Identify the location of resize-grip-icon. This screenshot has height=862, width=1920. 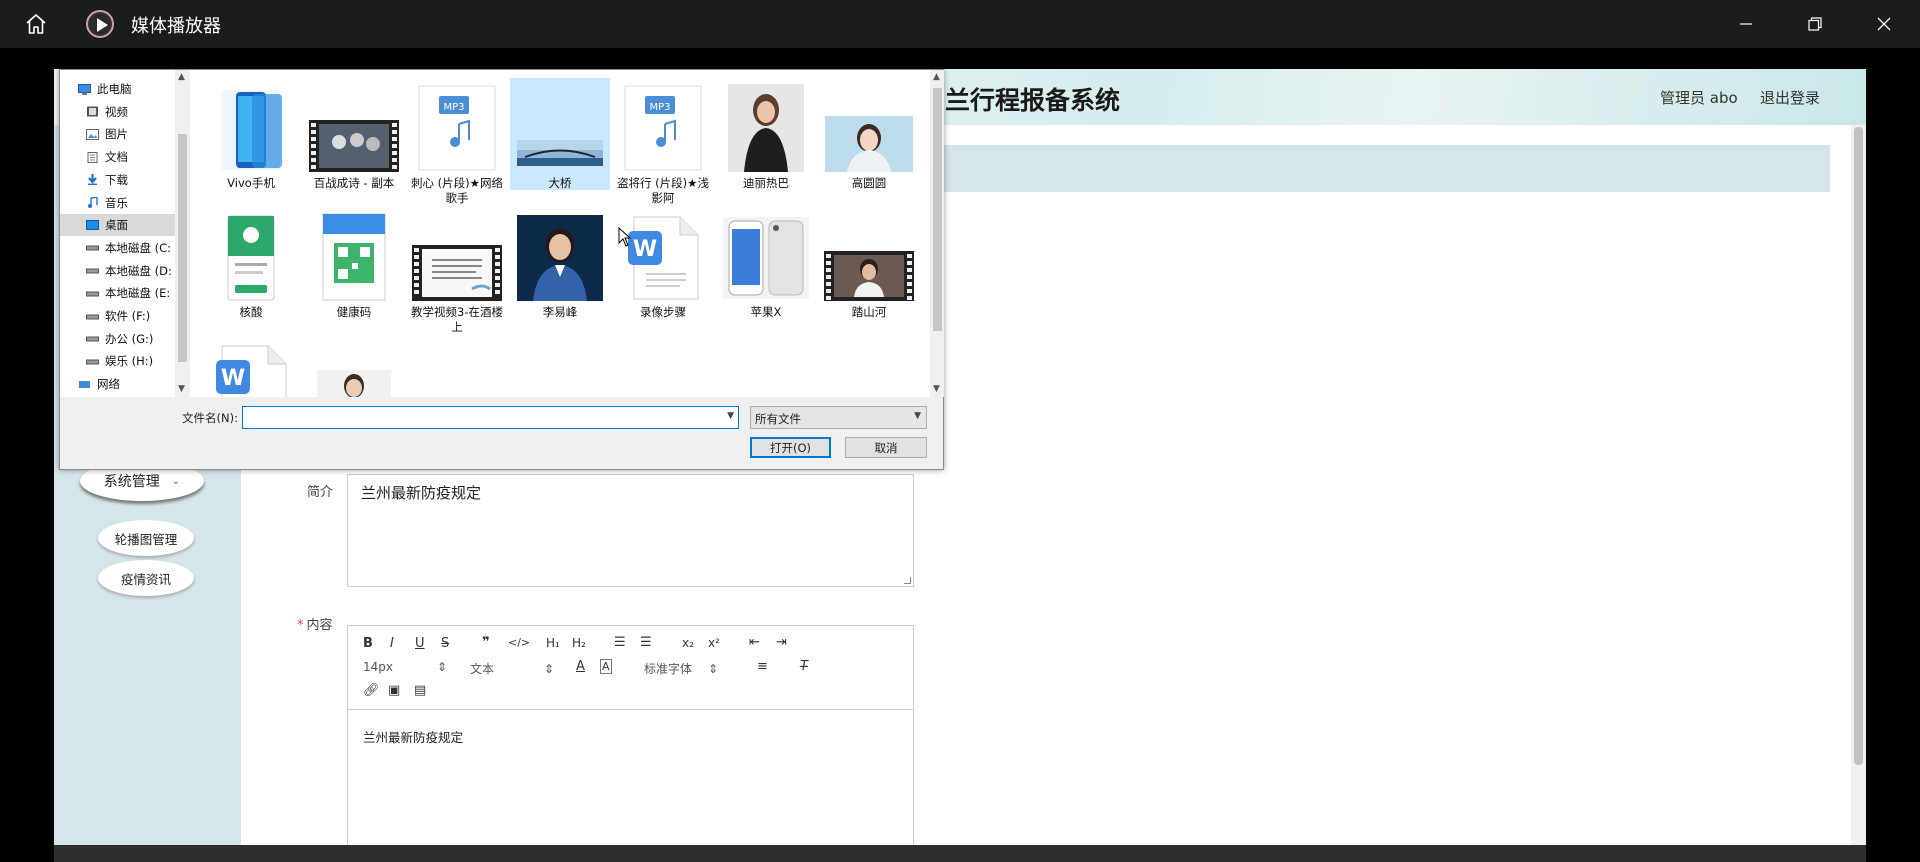
(907, 580).